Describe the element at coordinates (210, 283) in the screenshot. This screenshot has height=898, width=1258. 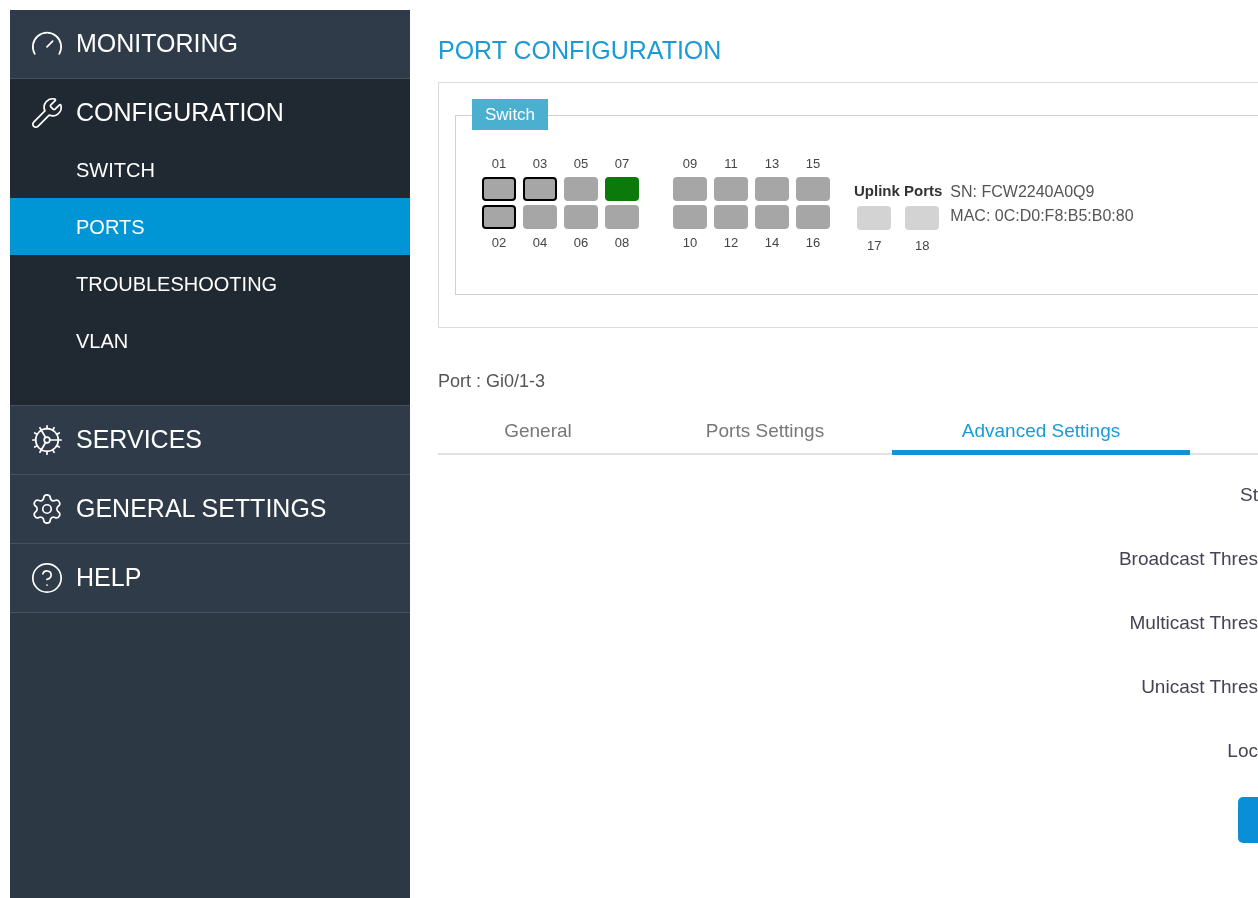
I see `sidebar-item: TROUBLESHOOTING` at that location.